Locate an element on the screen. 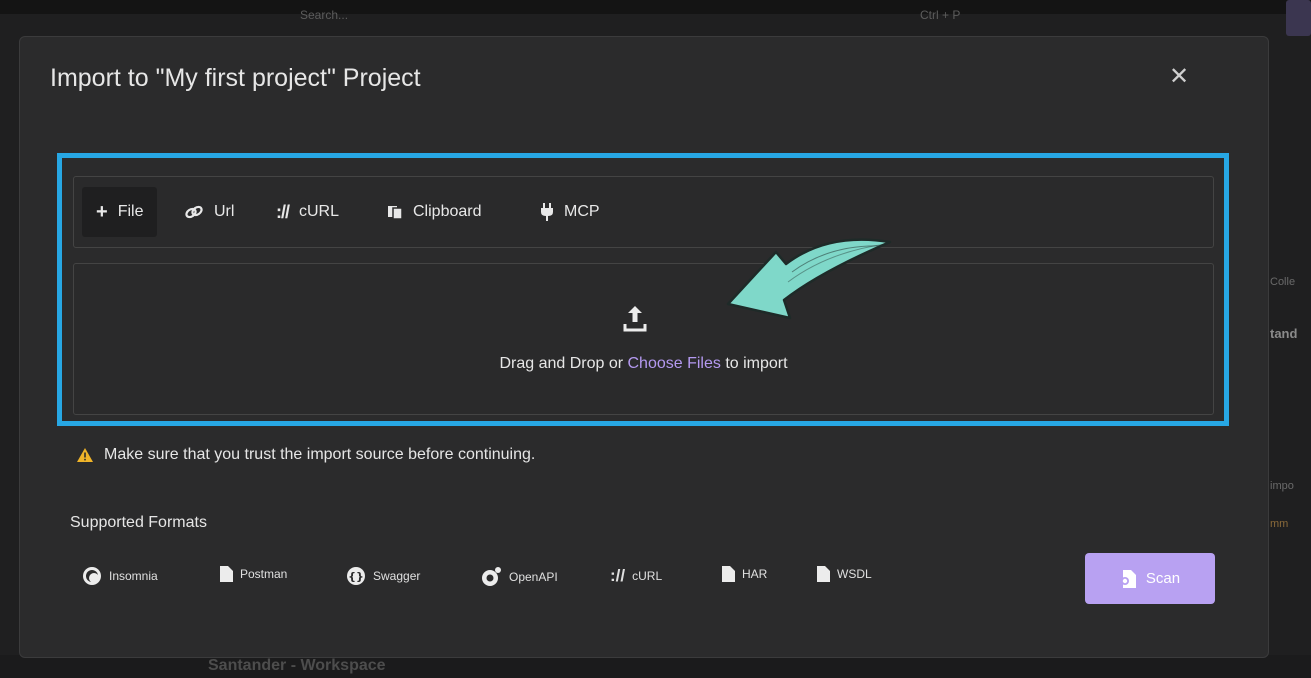  format-insomnia: Insomnia is located at coordinates (120, 576).